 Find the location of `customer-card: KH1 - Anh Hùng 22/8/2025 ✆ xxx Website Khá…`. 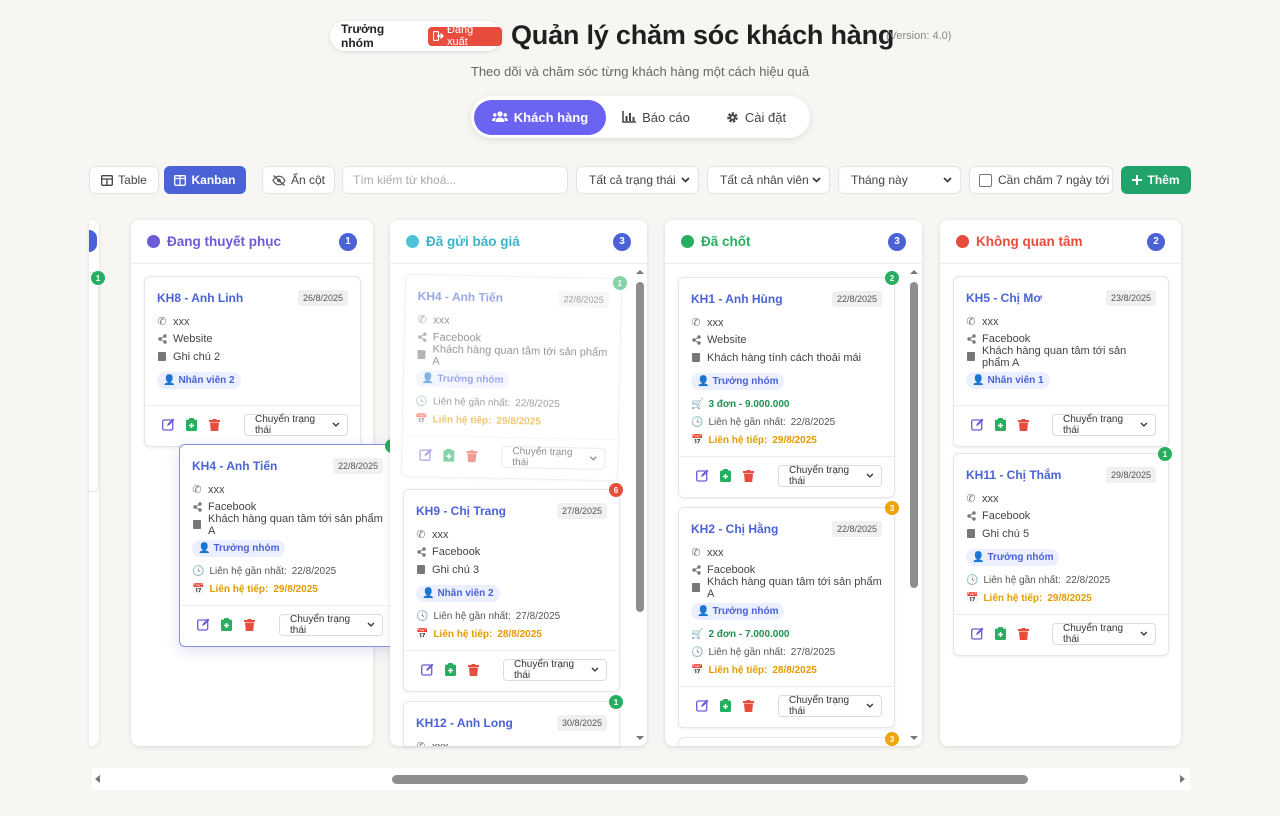

customer-card: KH1 - Anh Hùng 22/8/2025 ✆ xxx Website Khá… is located at coordinates (786, 387).